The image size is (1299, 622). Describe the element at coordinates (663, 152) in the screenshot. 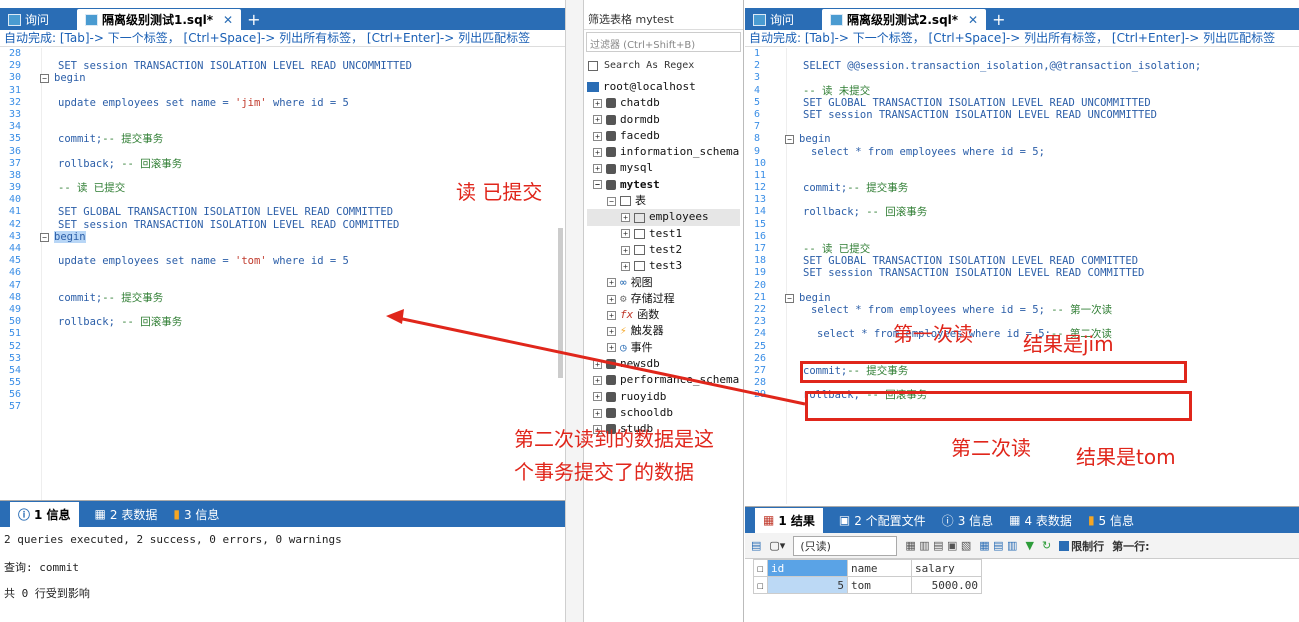

I see `tree-db: + information_schema` at that location.